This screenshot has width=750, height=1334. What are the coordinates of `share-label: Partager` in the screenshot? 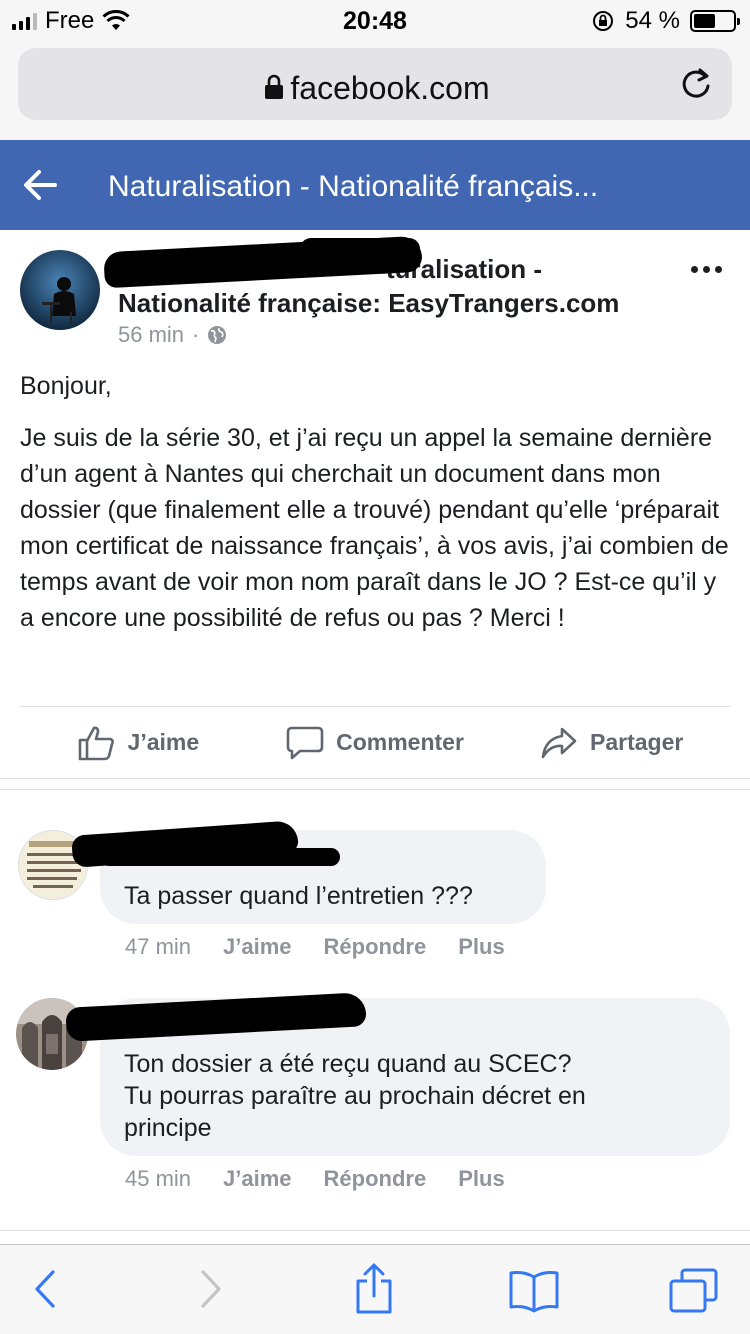 It's located at (637, 742).